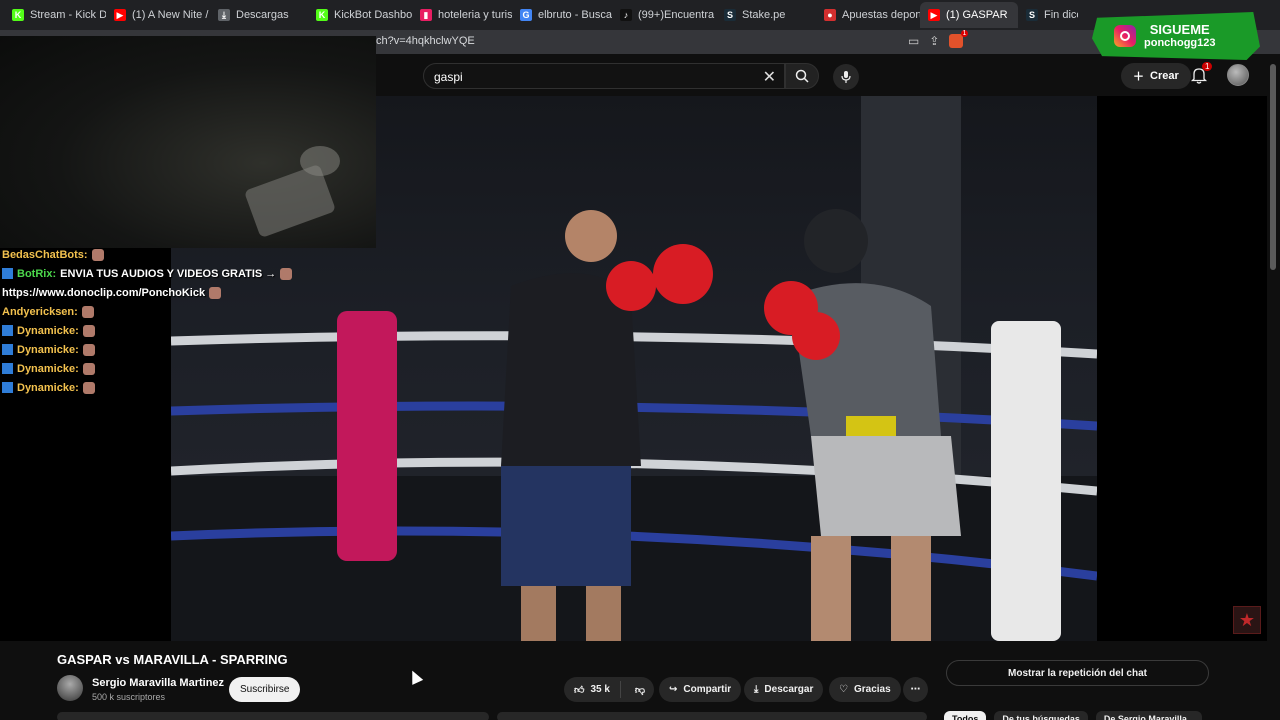  I want to click on thumbs-down-icon: 👎︎, so click(640, 690).